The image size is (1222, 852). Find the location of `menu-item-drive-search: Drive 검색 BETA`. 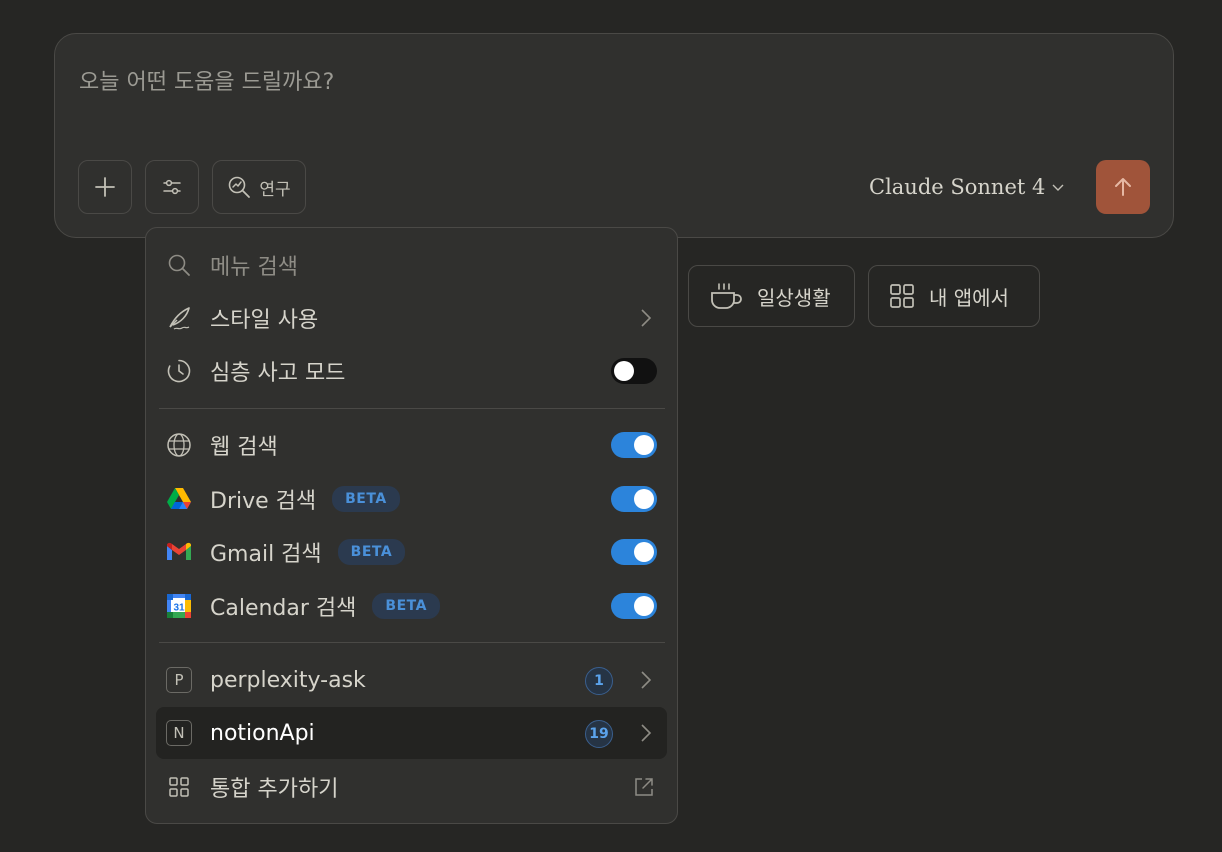

menu-item-drive-search: Drive 검색 BETA is located at coordinates (411, 499).